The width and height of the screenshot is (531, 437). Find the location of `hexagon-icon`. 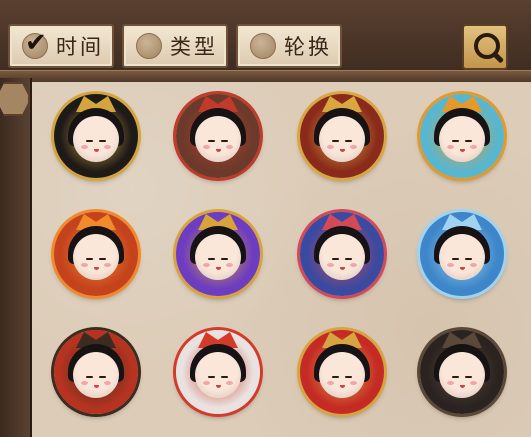

hexagon-icon is located at coordinates (15, 99).